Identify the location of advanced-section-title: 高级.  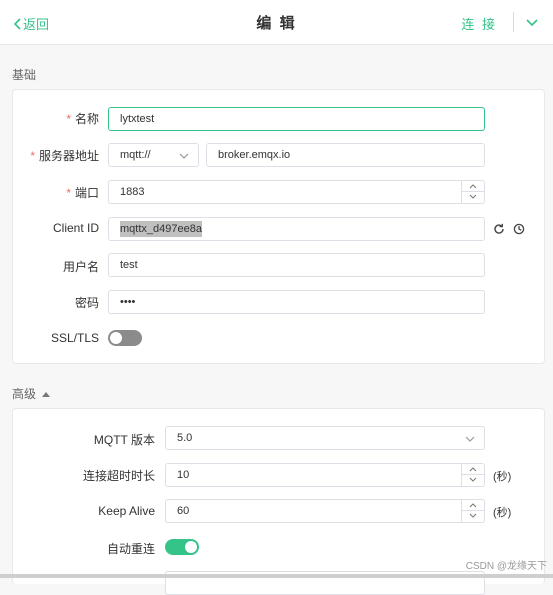
(31, 393).